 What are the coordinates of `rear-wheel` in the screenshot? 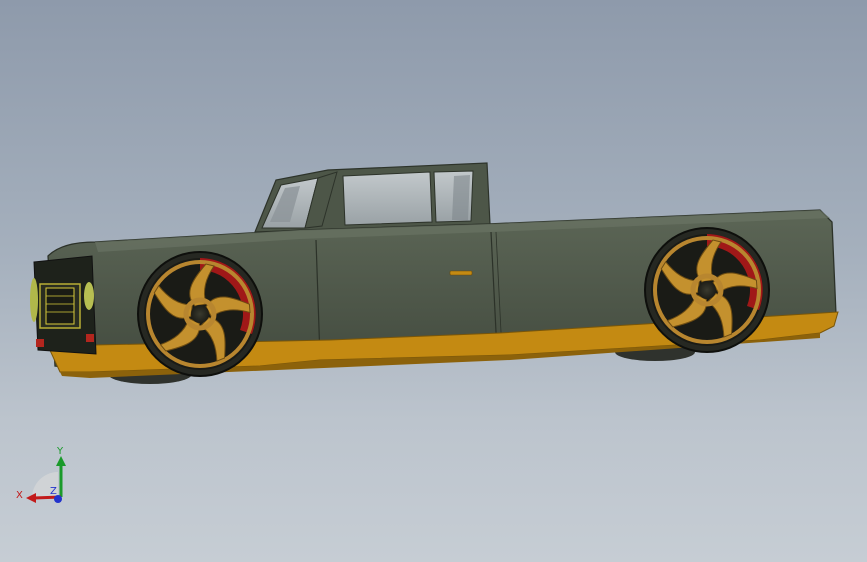 It's located at (707, 290).